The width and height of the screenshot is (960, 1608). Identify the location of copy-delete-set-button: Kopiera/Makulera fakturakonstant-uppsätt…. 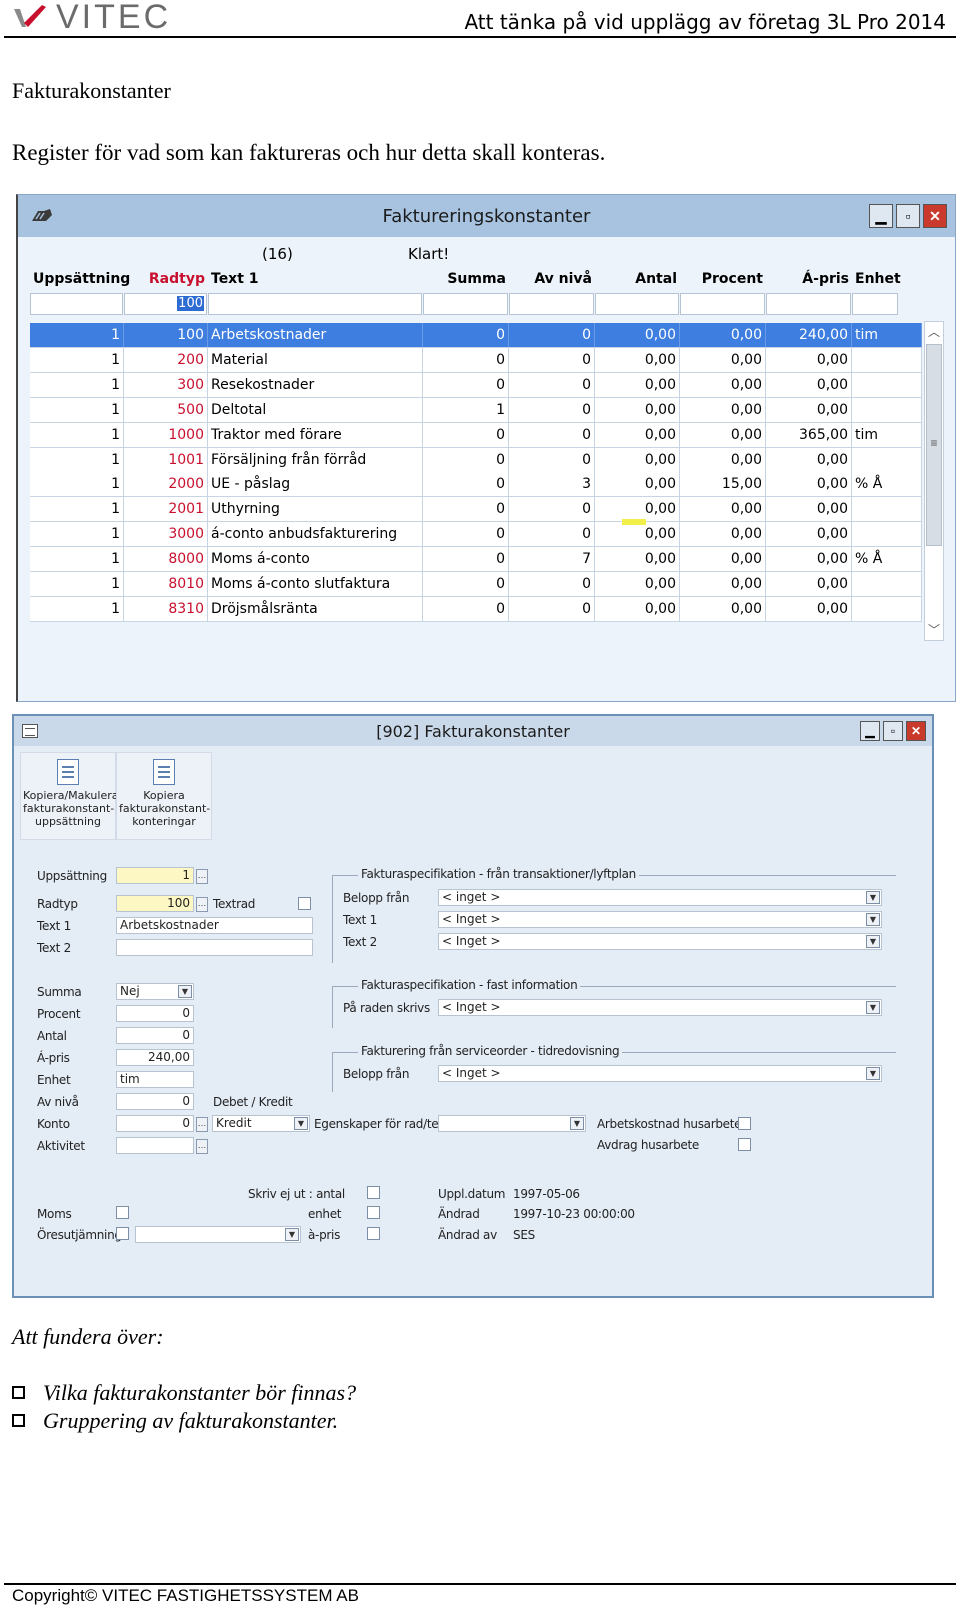
(69, 796).